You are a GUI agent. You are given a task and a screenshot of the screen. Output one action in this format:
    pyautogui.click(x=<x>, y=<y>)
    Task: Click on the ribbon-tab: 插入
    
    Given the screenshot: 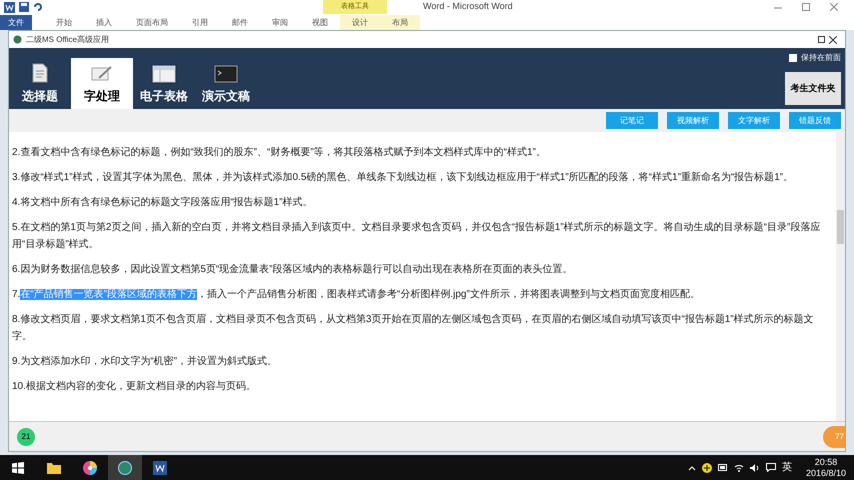 What is the action you would take?
    pyautogui.click(x=104, y=22)
    